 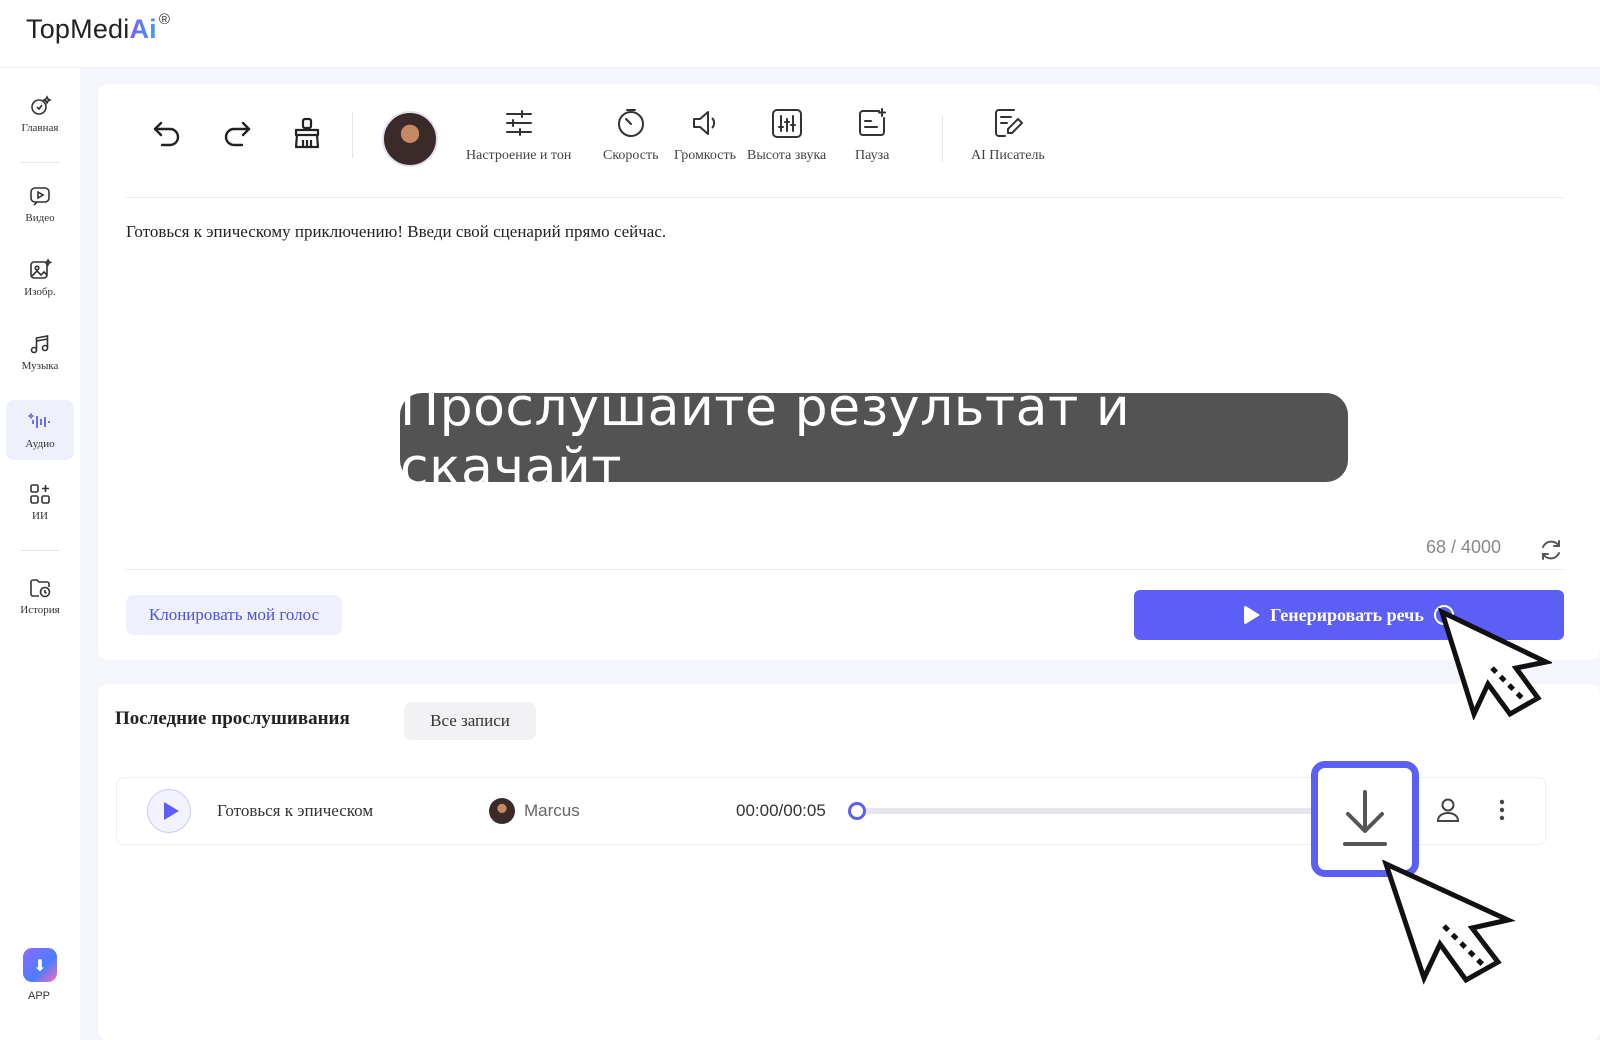 I want to click on equalizer-icon, so click(x=786, y=123).